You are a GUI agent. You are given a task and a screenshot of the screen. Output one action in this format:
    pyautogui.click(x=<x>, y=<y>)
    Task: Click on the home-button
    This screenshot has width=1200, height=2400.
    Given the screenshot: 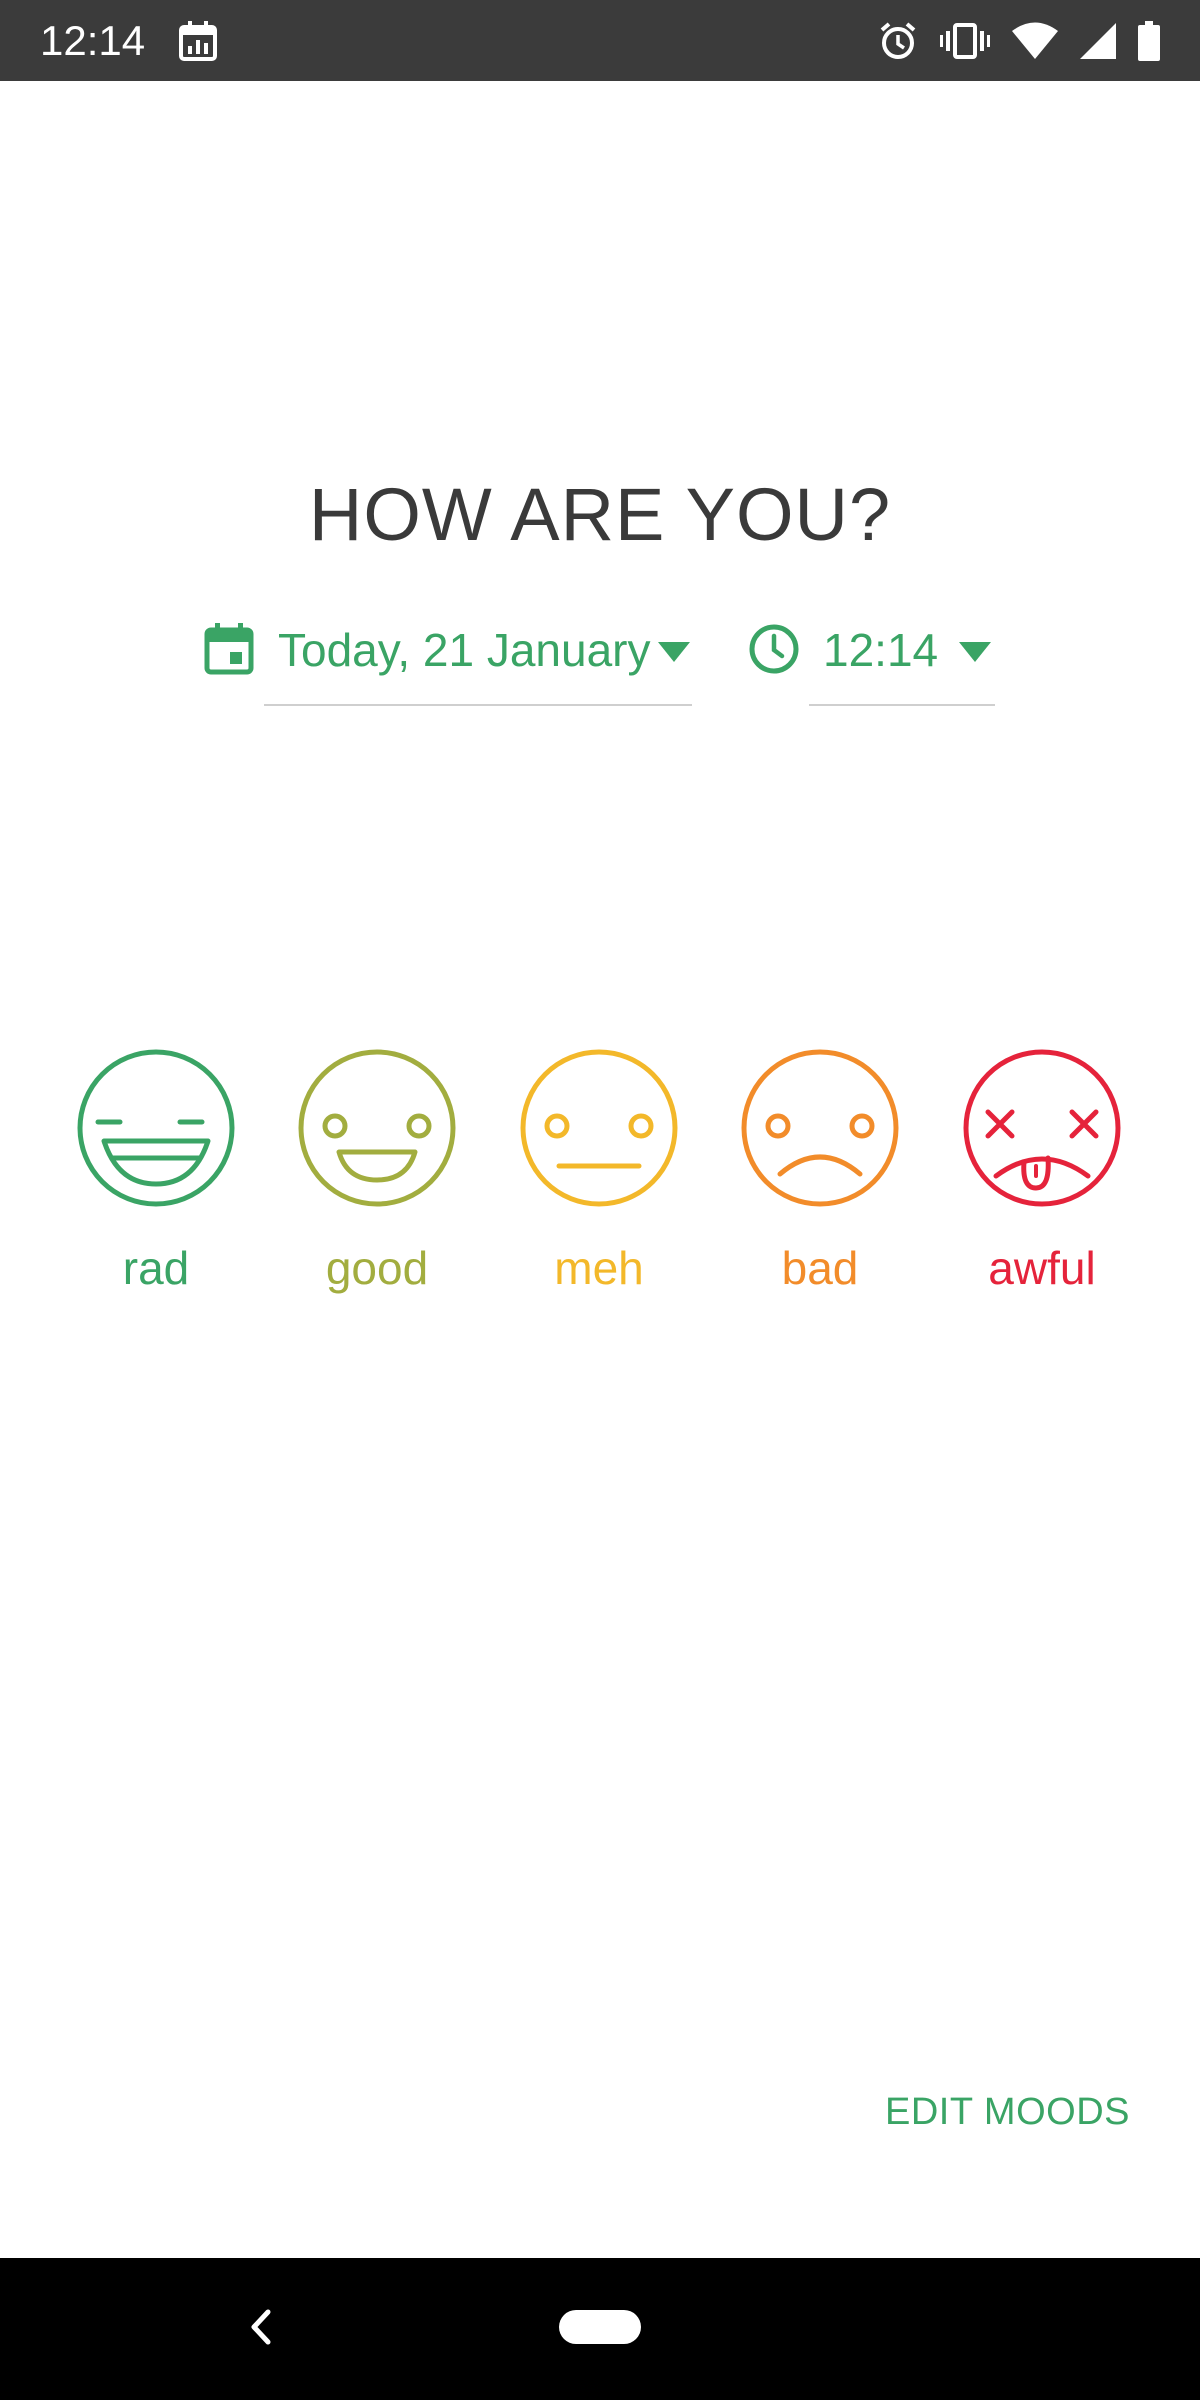 What is the action you would take?
    pyautogui.click(x=600, y=2327)
    